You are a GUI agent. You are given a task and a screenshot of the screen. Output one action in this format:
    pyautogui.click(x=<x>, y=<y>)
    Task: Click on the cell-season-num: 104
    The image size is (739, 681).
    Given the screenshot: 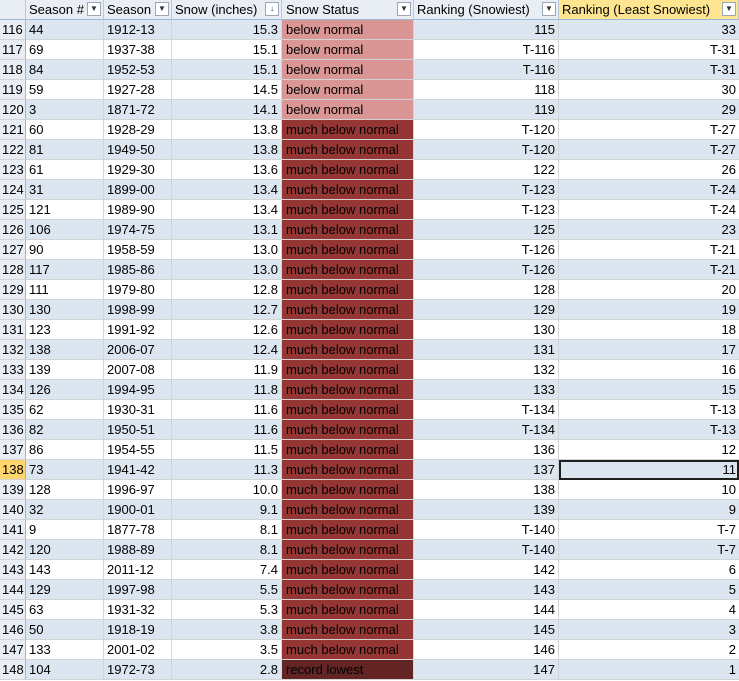 What is the action you would take?
    pyautogui.click(x=65, y=670)
    